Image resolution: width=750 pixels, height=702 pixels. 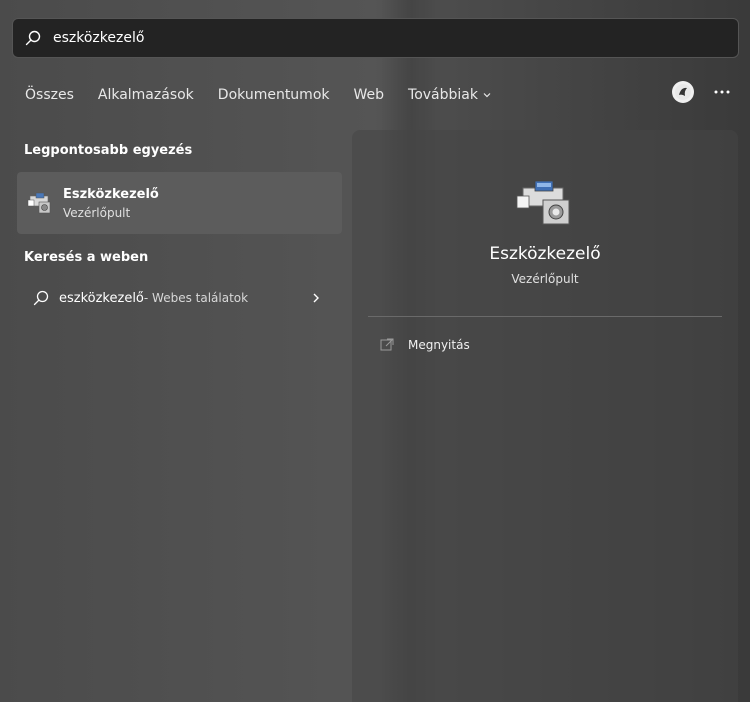 What do you see at coordinates (108, 150) in the screenshot?
I see `best-match-heading: Legpontosabb egyezés` at bounding box center [108, 150].